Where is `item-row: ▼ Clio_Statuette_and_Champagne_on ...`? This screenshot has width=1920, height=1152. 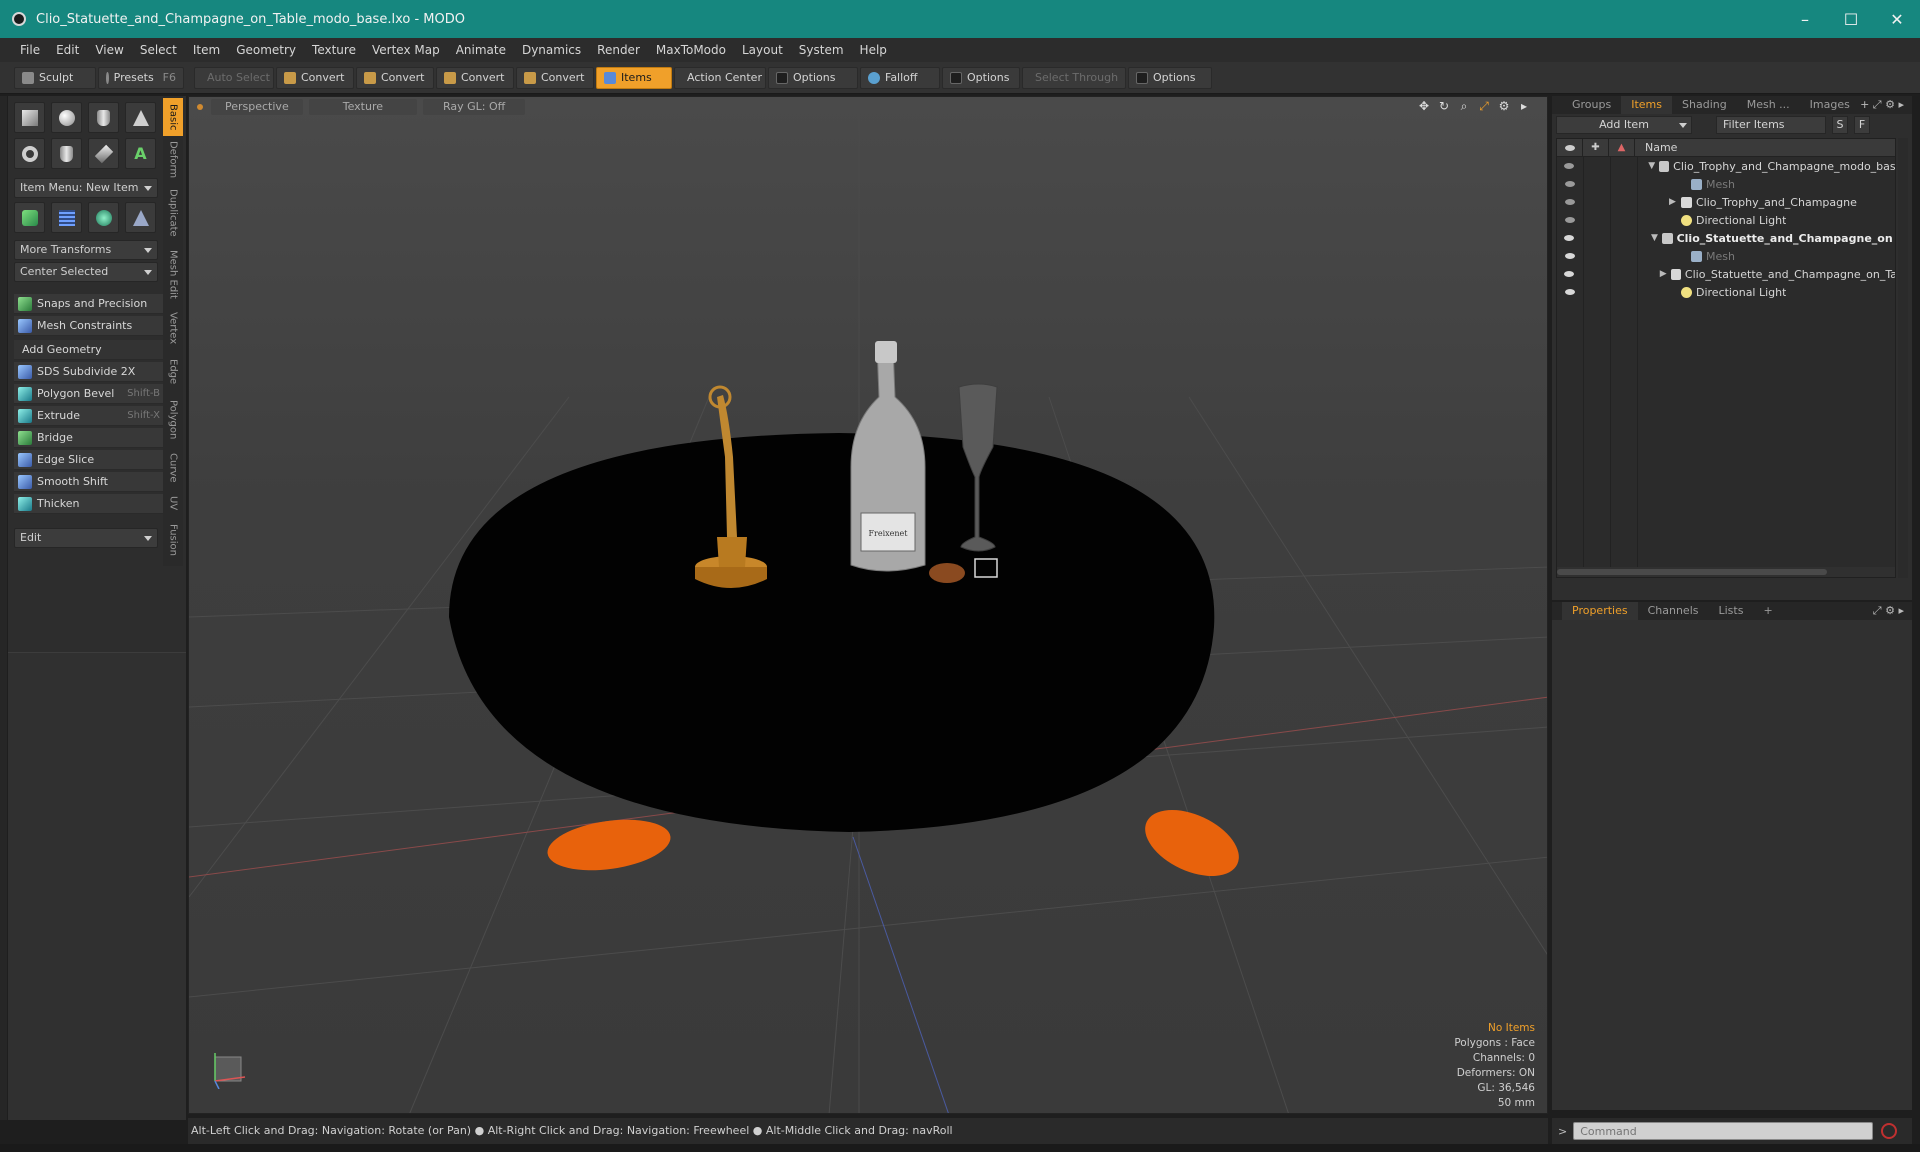
item-row: ▼ Clio_Statuette_and_Champagne_on ... is located at coordinates (1726, 238).